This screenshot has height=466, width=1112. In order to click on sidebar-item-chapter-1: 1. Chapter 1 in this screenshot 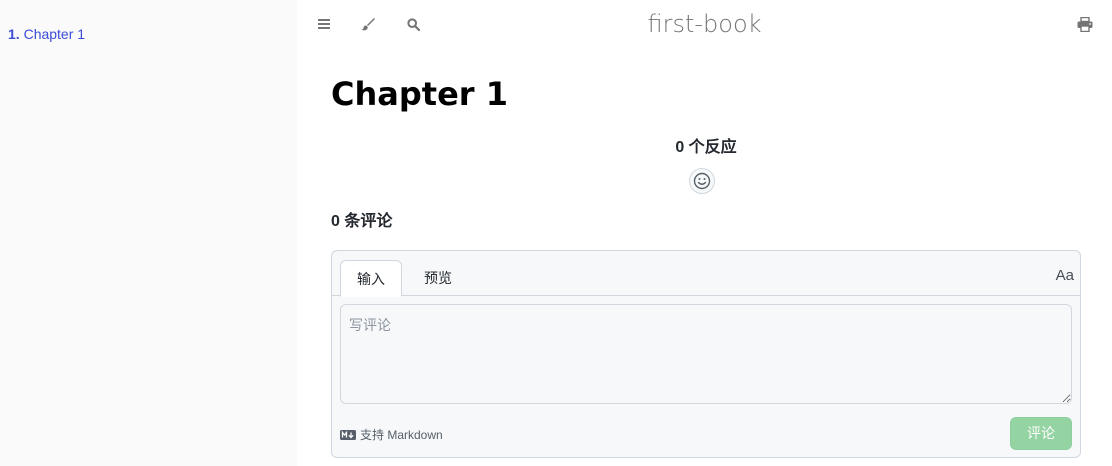, I will do `click(46, 34)`.